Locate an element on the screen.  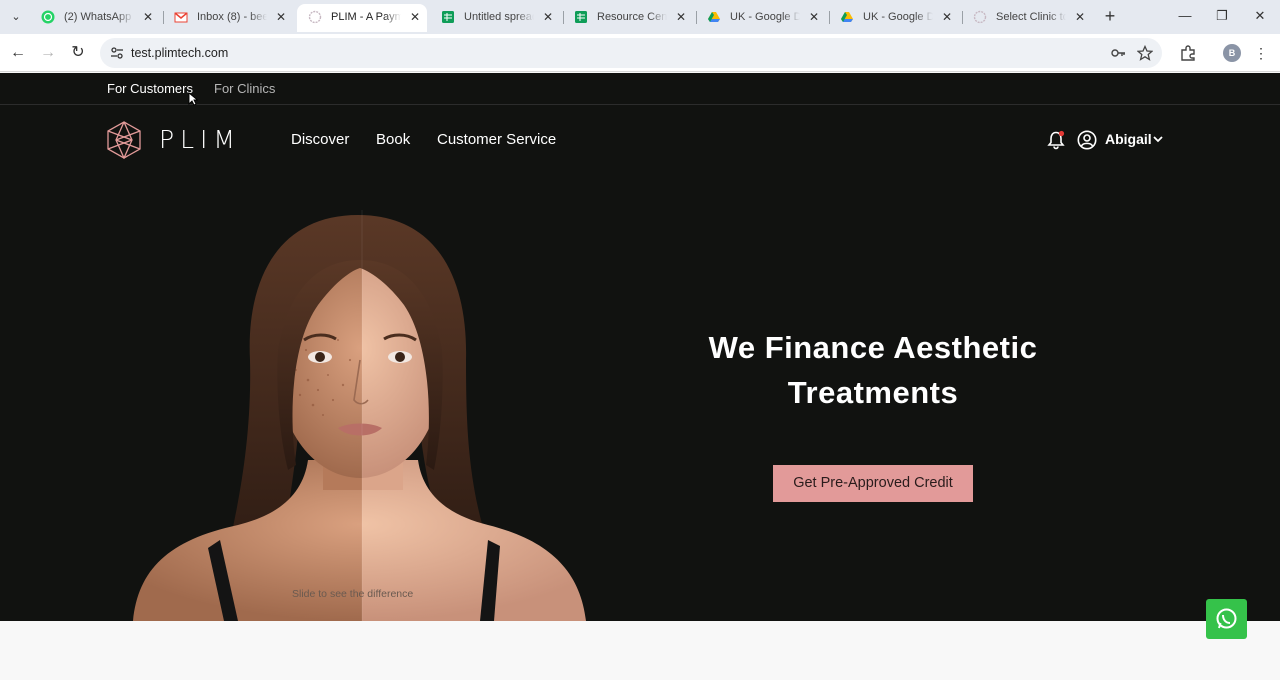
notification-dot is located at coordinates (1061, 133).